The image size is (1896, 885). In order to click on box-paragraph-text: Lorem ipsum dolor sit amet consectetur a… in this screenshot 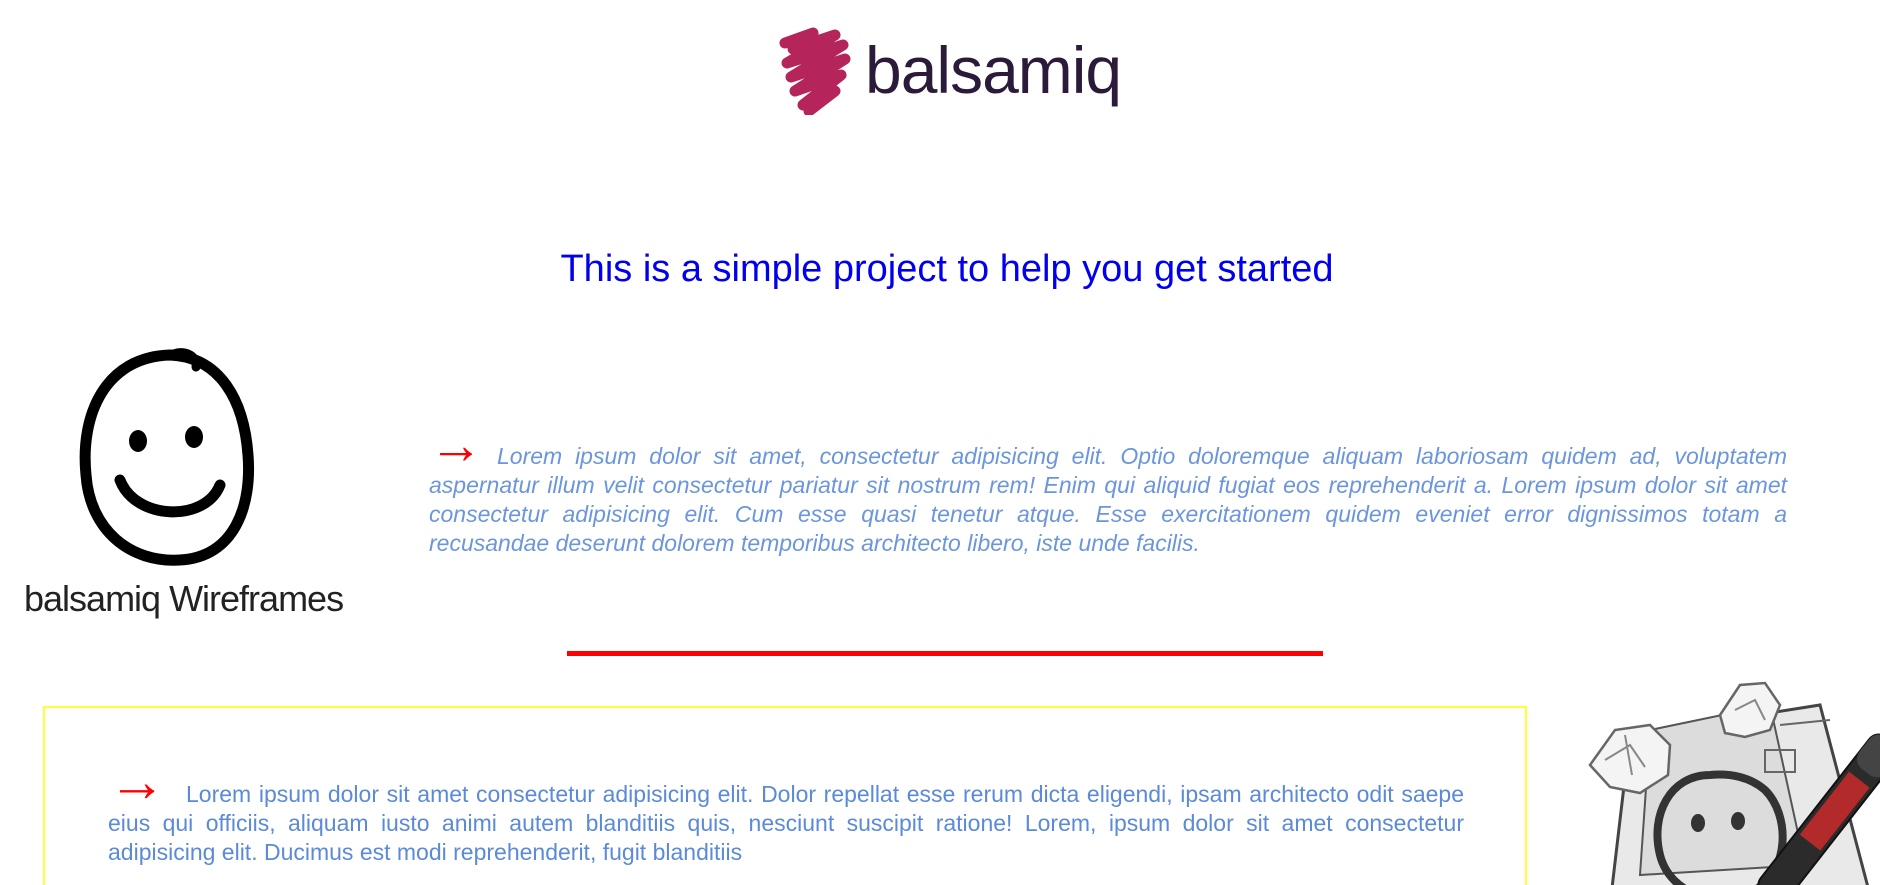, I will do `click(786, 823)`.